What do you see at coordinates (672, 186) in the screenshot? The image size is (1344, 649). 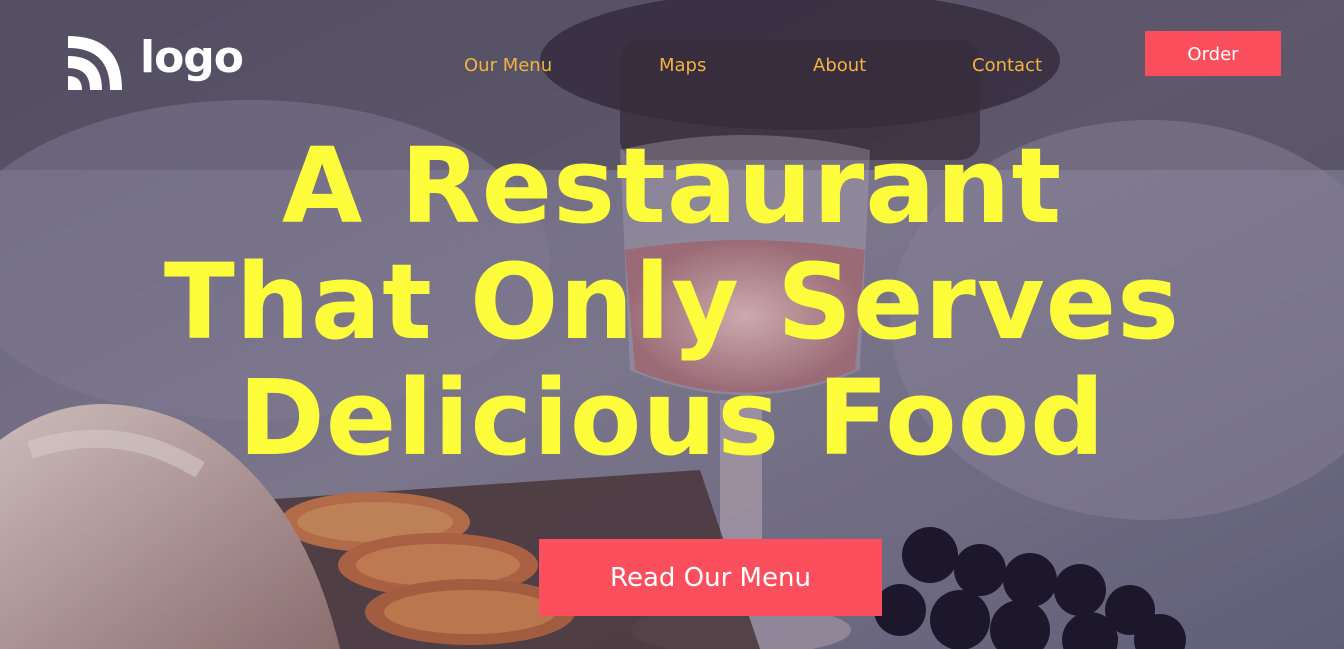 I see `headline-line-1: A Restaurant` at bounding box center [672, 186].